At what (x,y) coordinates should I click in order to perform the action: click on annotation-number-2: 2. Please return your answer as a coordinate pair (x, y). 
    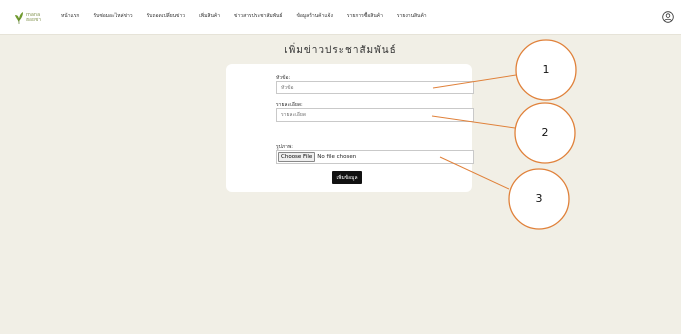
    Looking at the image, I should click on (545, 132).